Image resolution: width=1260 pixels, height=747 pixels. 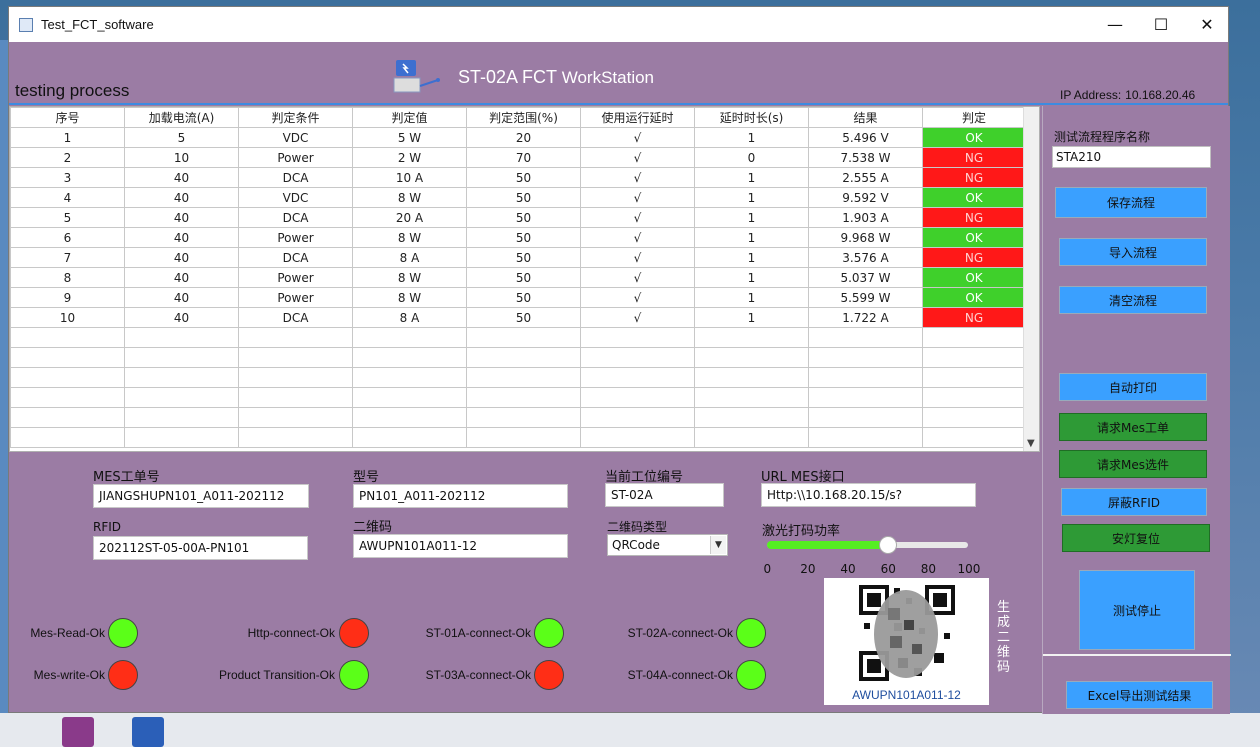 What do you see at coordinates (67, 297) in the screenshot?
I see `table-cell: 9` at bounding box center [67, 297].